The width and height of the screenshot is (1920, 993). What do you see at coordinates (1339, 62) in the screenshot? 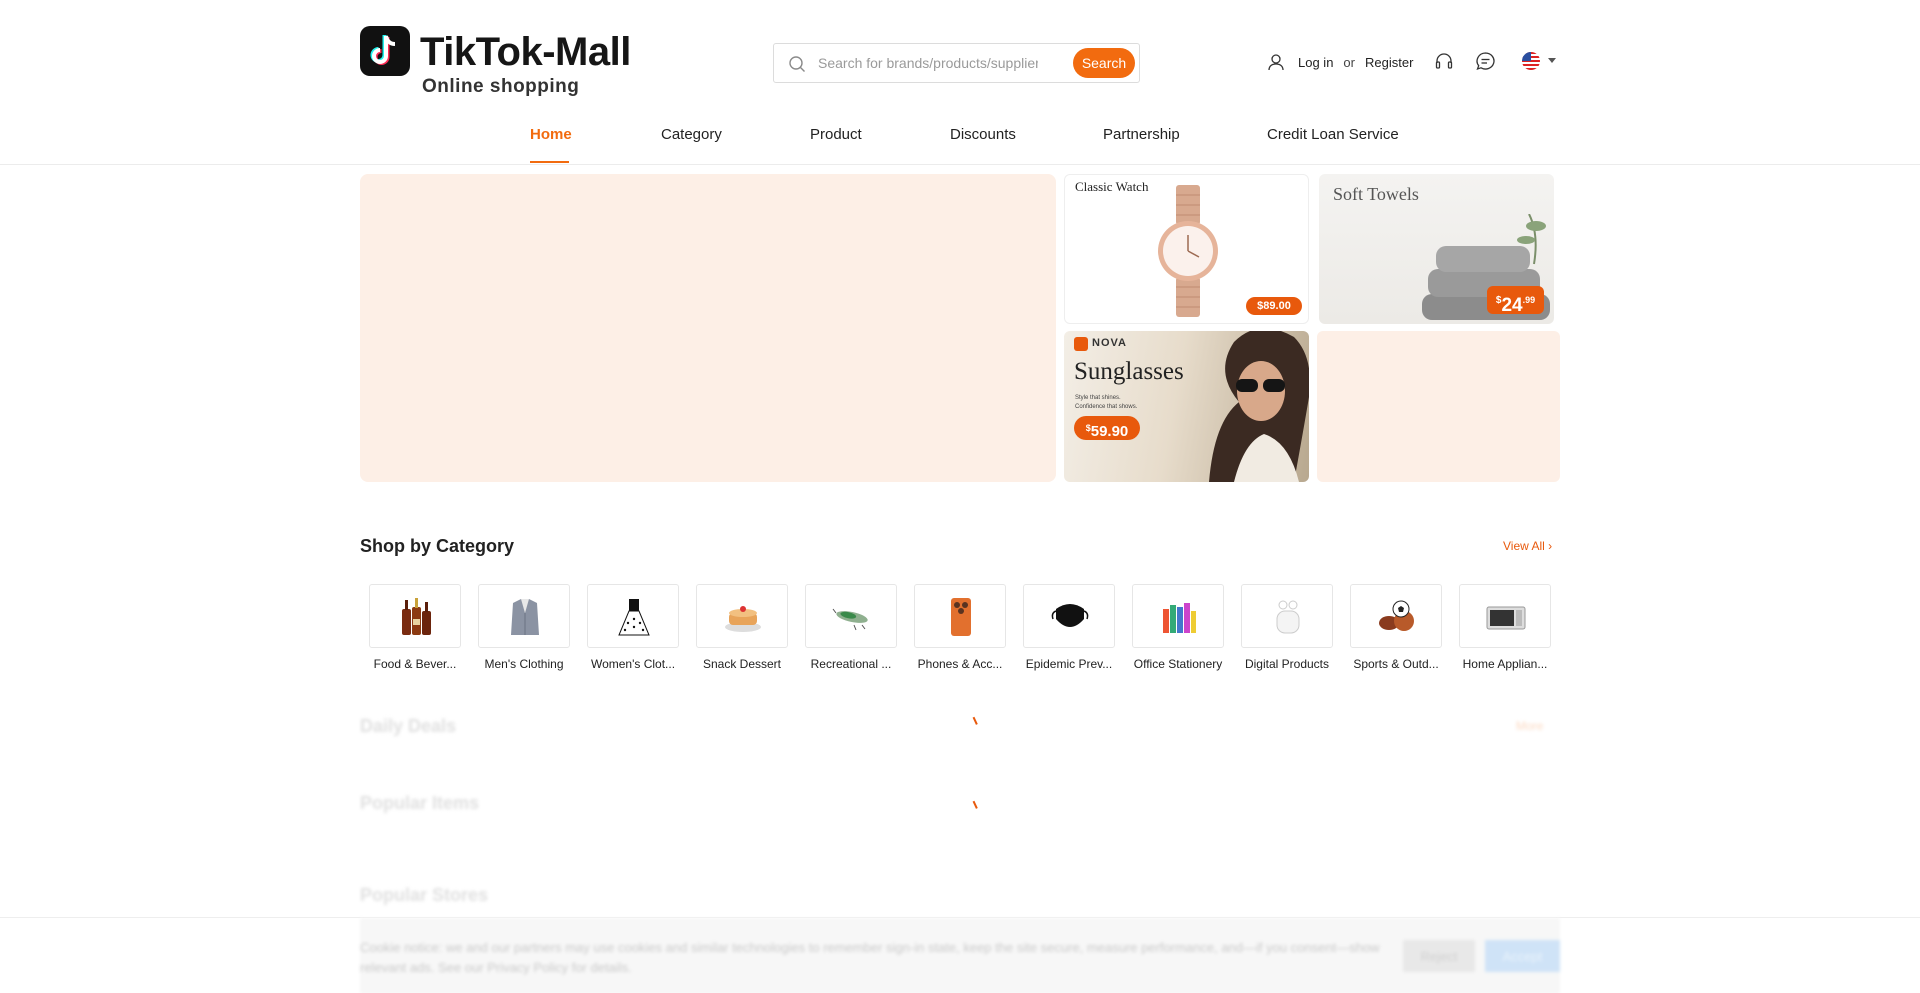
I see `user-auth: Log in or Register` at bounding box center [1339, 62].